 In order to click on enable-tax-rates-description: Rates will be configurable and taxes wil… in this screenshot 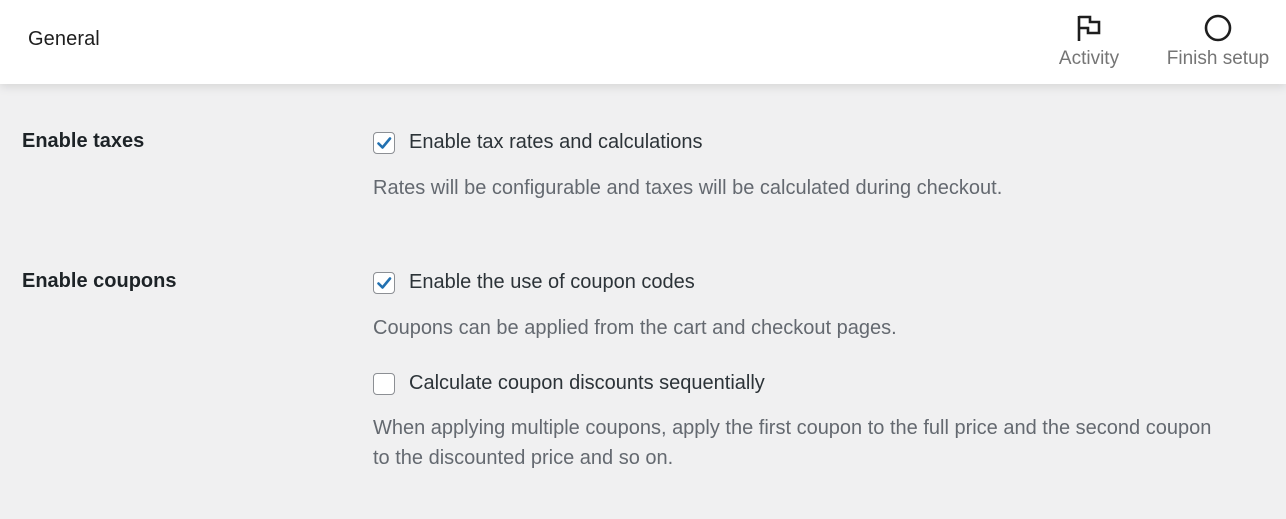, I will do `click(688, 188)`.